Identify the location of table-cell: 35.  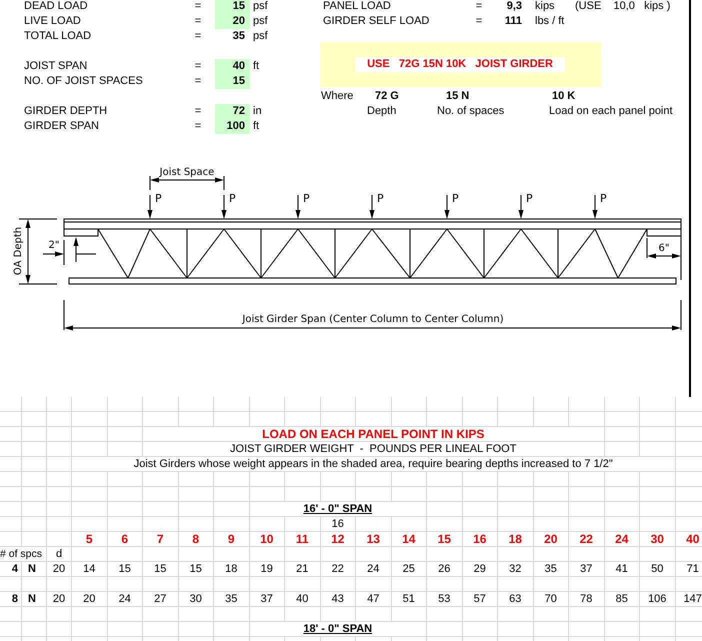
(232, 599).